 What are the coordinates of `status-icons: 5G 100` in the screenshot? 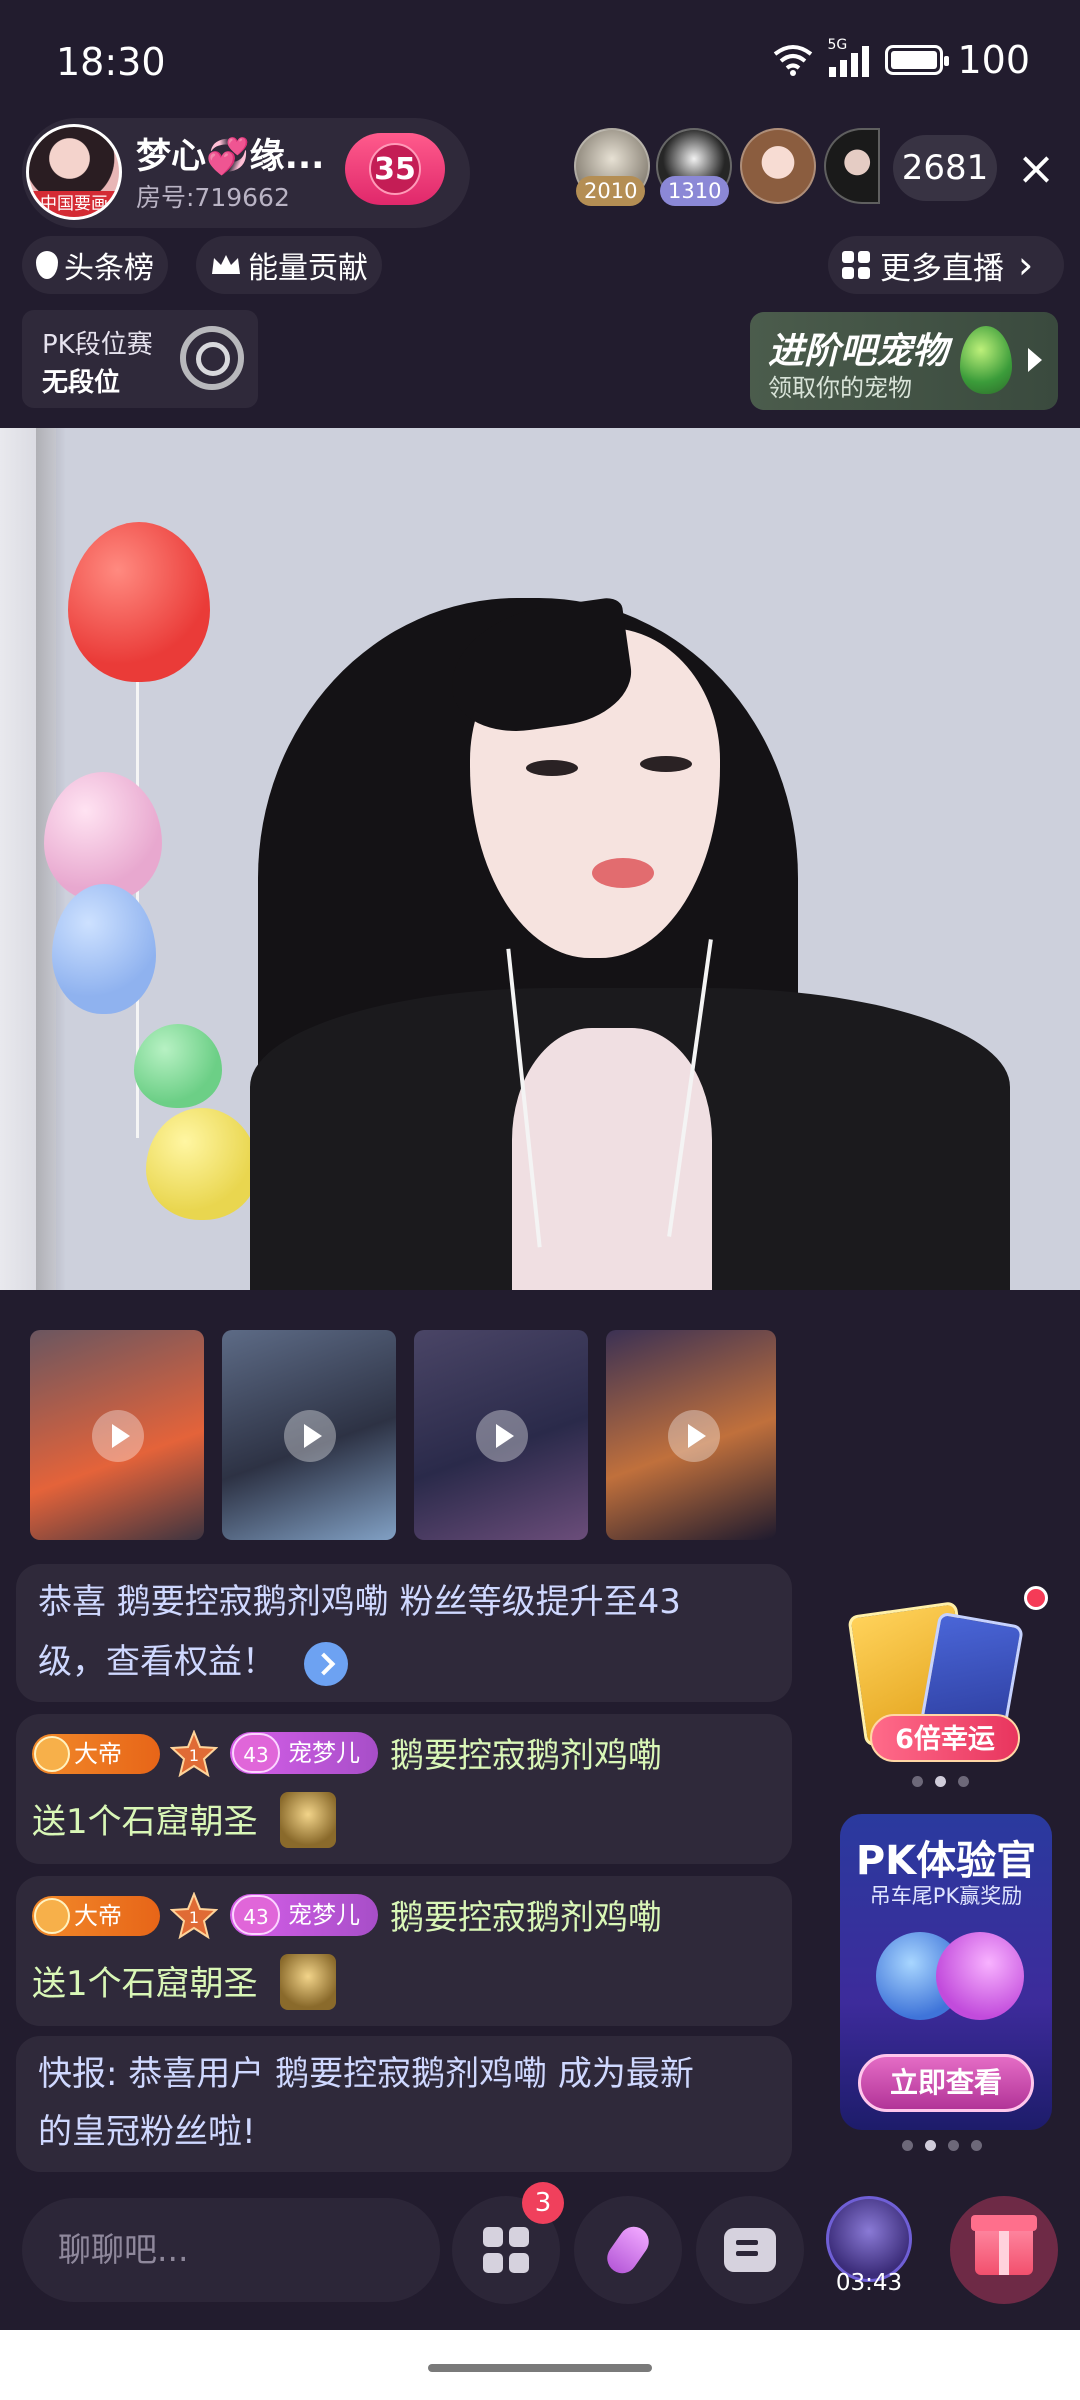 It's located at (901, 59).